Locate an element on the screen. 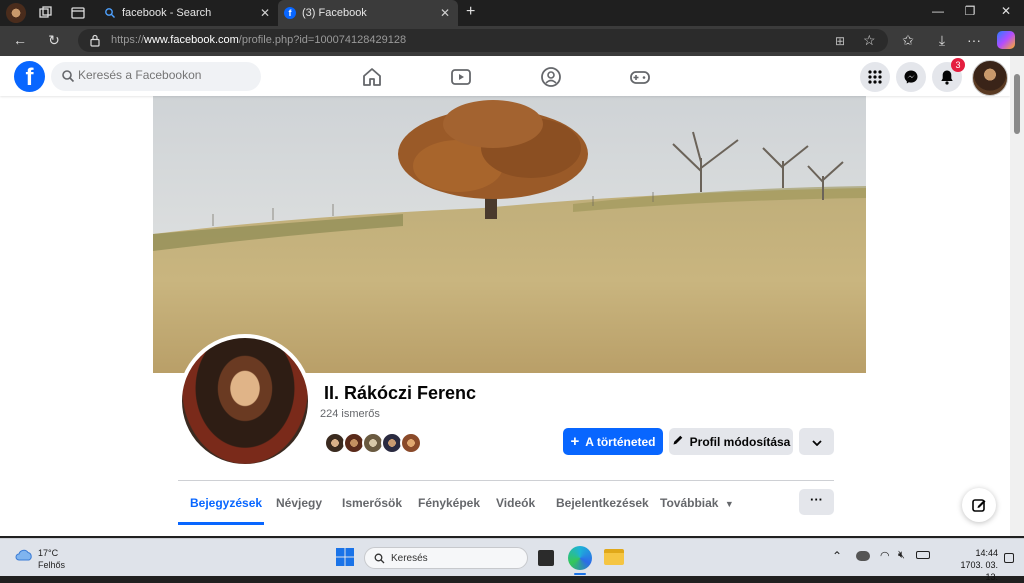 This screenshot has width=1024, height=583. page-scrollbar is located at coordinates (1017, 296).